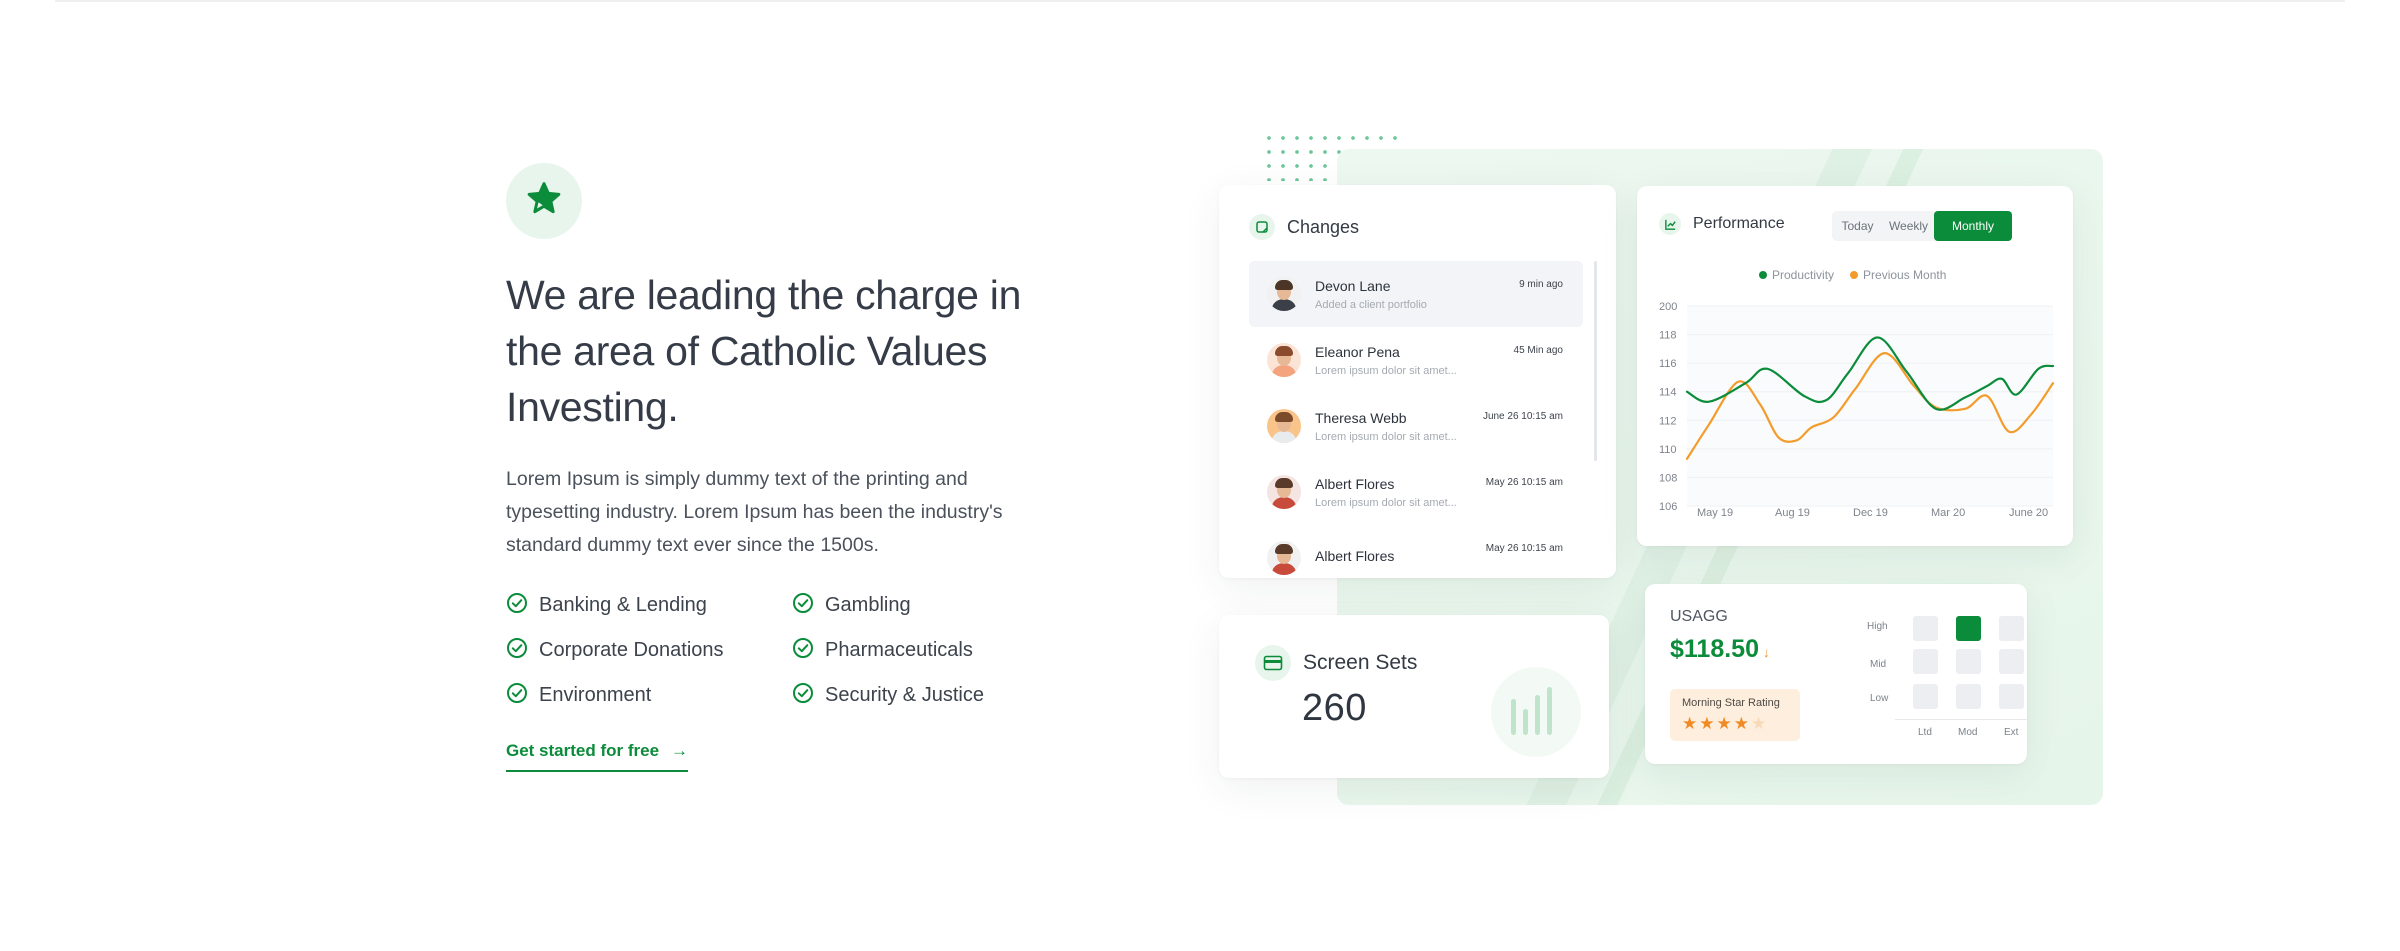 The height and width of the screenshot is (951, 2400). I want to click on feature-item: Pharmaceuticals, so click(922, 650).